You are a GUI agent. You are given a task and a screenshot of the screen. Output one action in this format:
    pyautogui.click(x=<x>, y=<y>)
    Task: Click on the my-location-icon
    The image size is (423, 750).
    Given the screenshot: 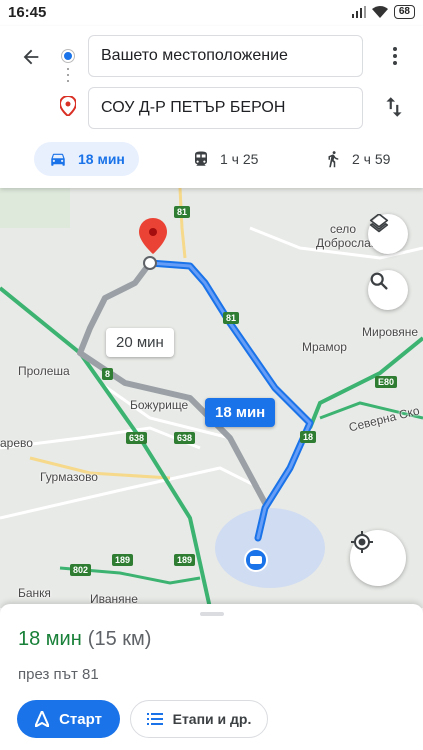 What is the action you would take?
    pyautogui.click(x=362, y=542)
    